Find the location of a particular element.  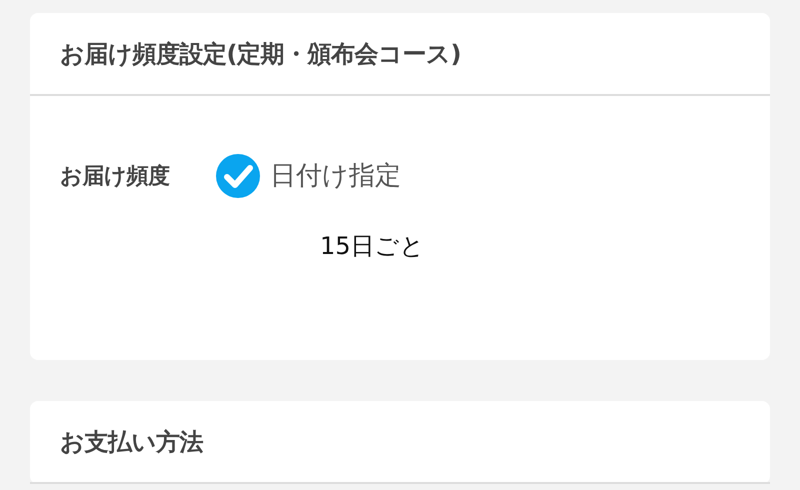

option-checkbox: 日付け指定 is located at coordinates (308, 176).